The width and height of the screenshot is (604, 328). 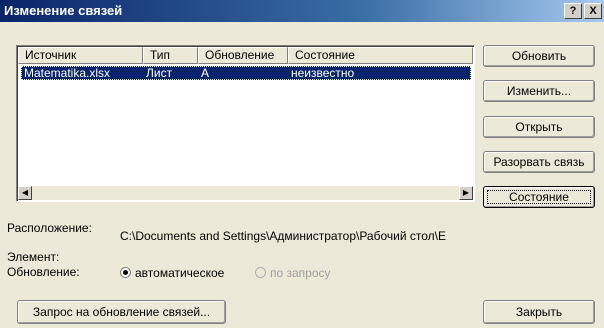 I want to click on title-bar: Изменение связей ? X, so click(x=302, y=11).